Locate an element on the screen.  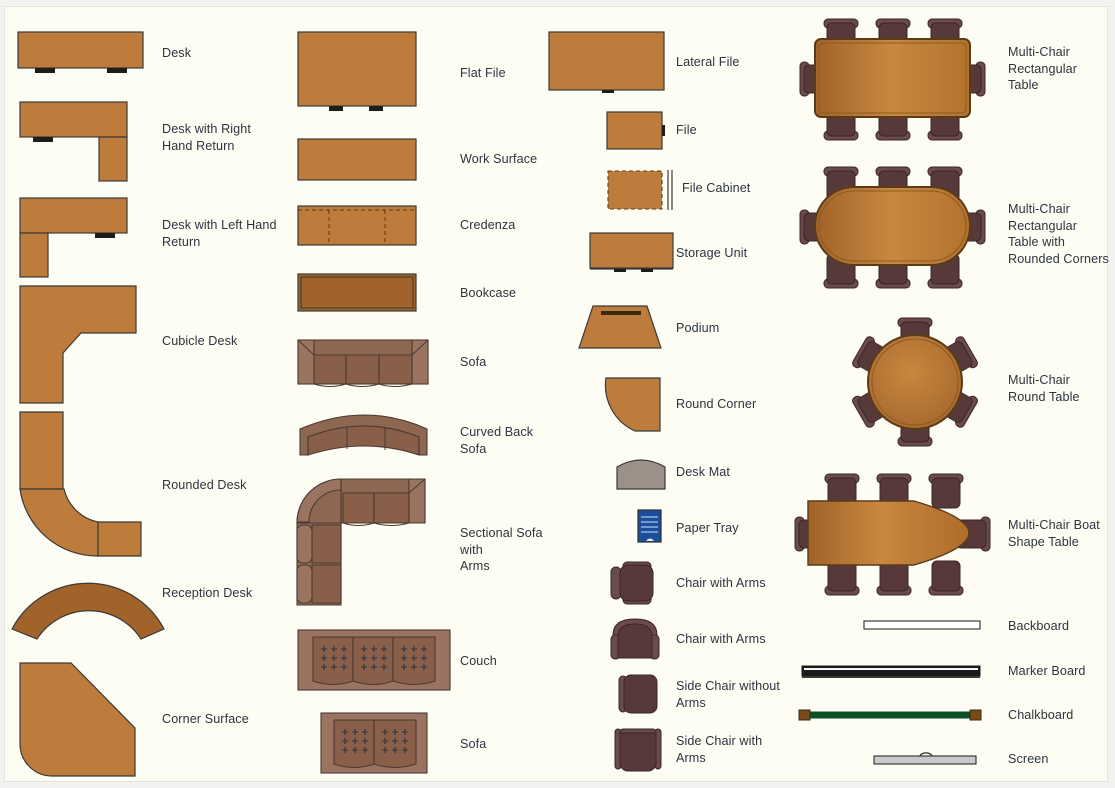
stencil-item-chalkboard is located at coordinates (890, 715).